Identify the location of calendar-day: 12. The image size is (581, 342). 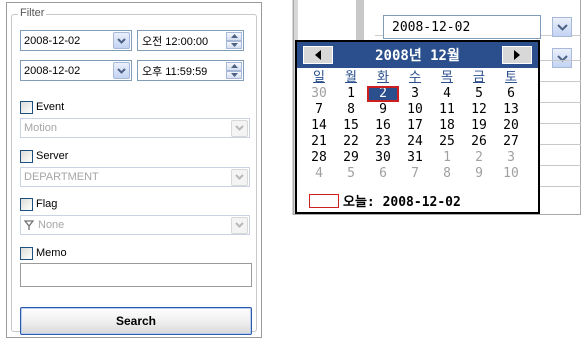
(479, 110).